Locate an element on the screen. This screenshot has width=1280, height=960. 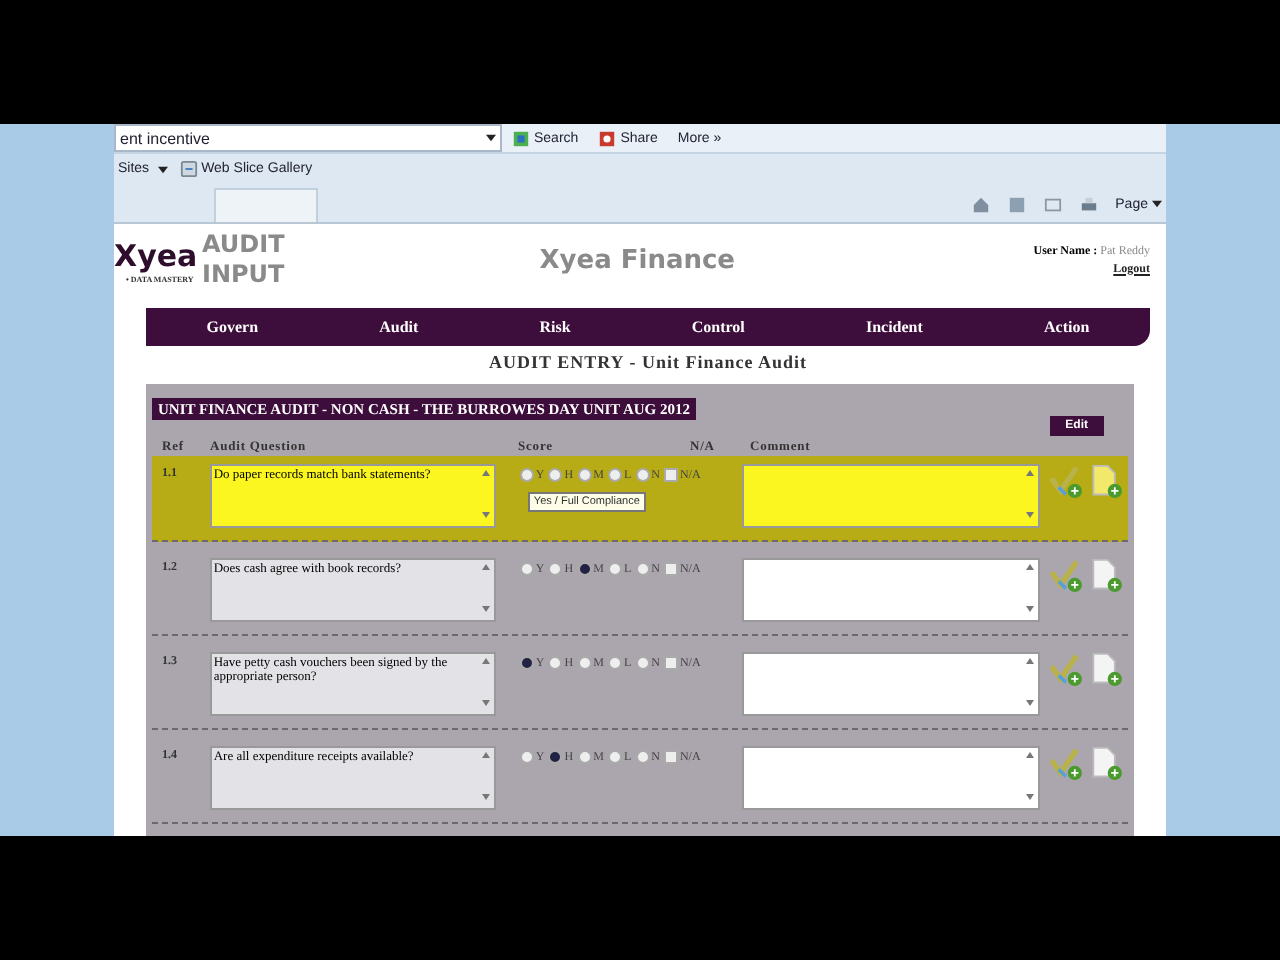
browser-tab is located at coordinates (266, 205).